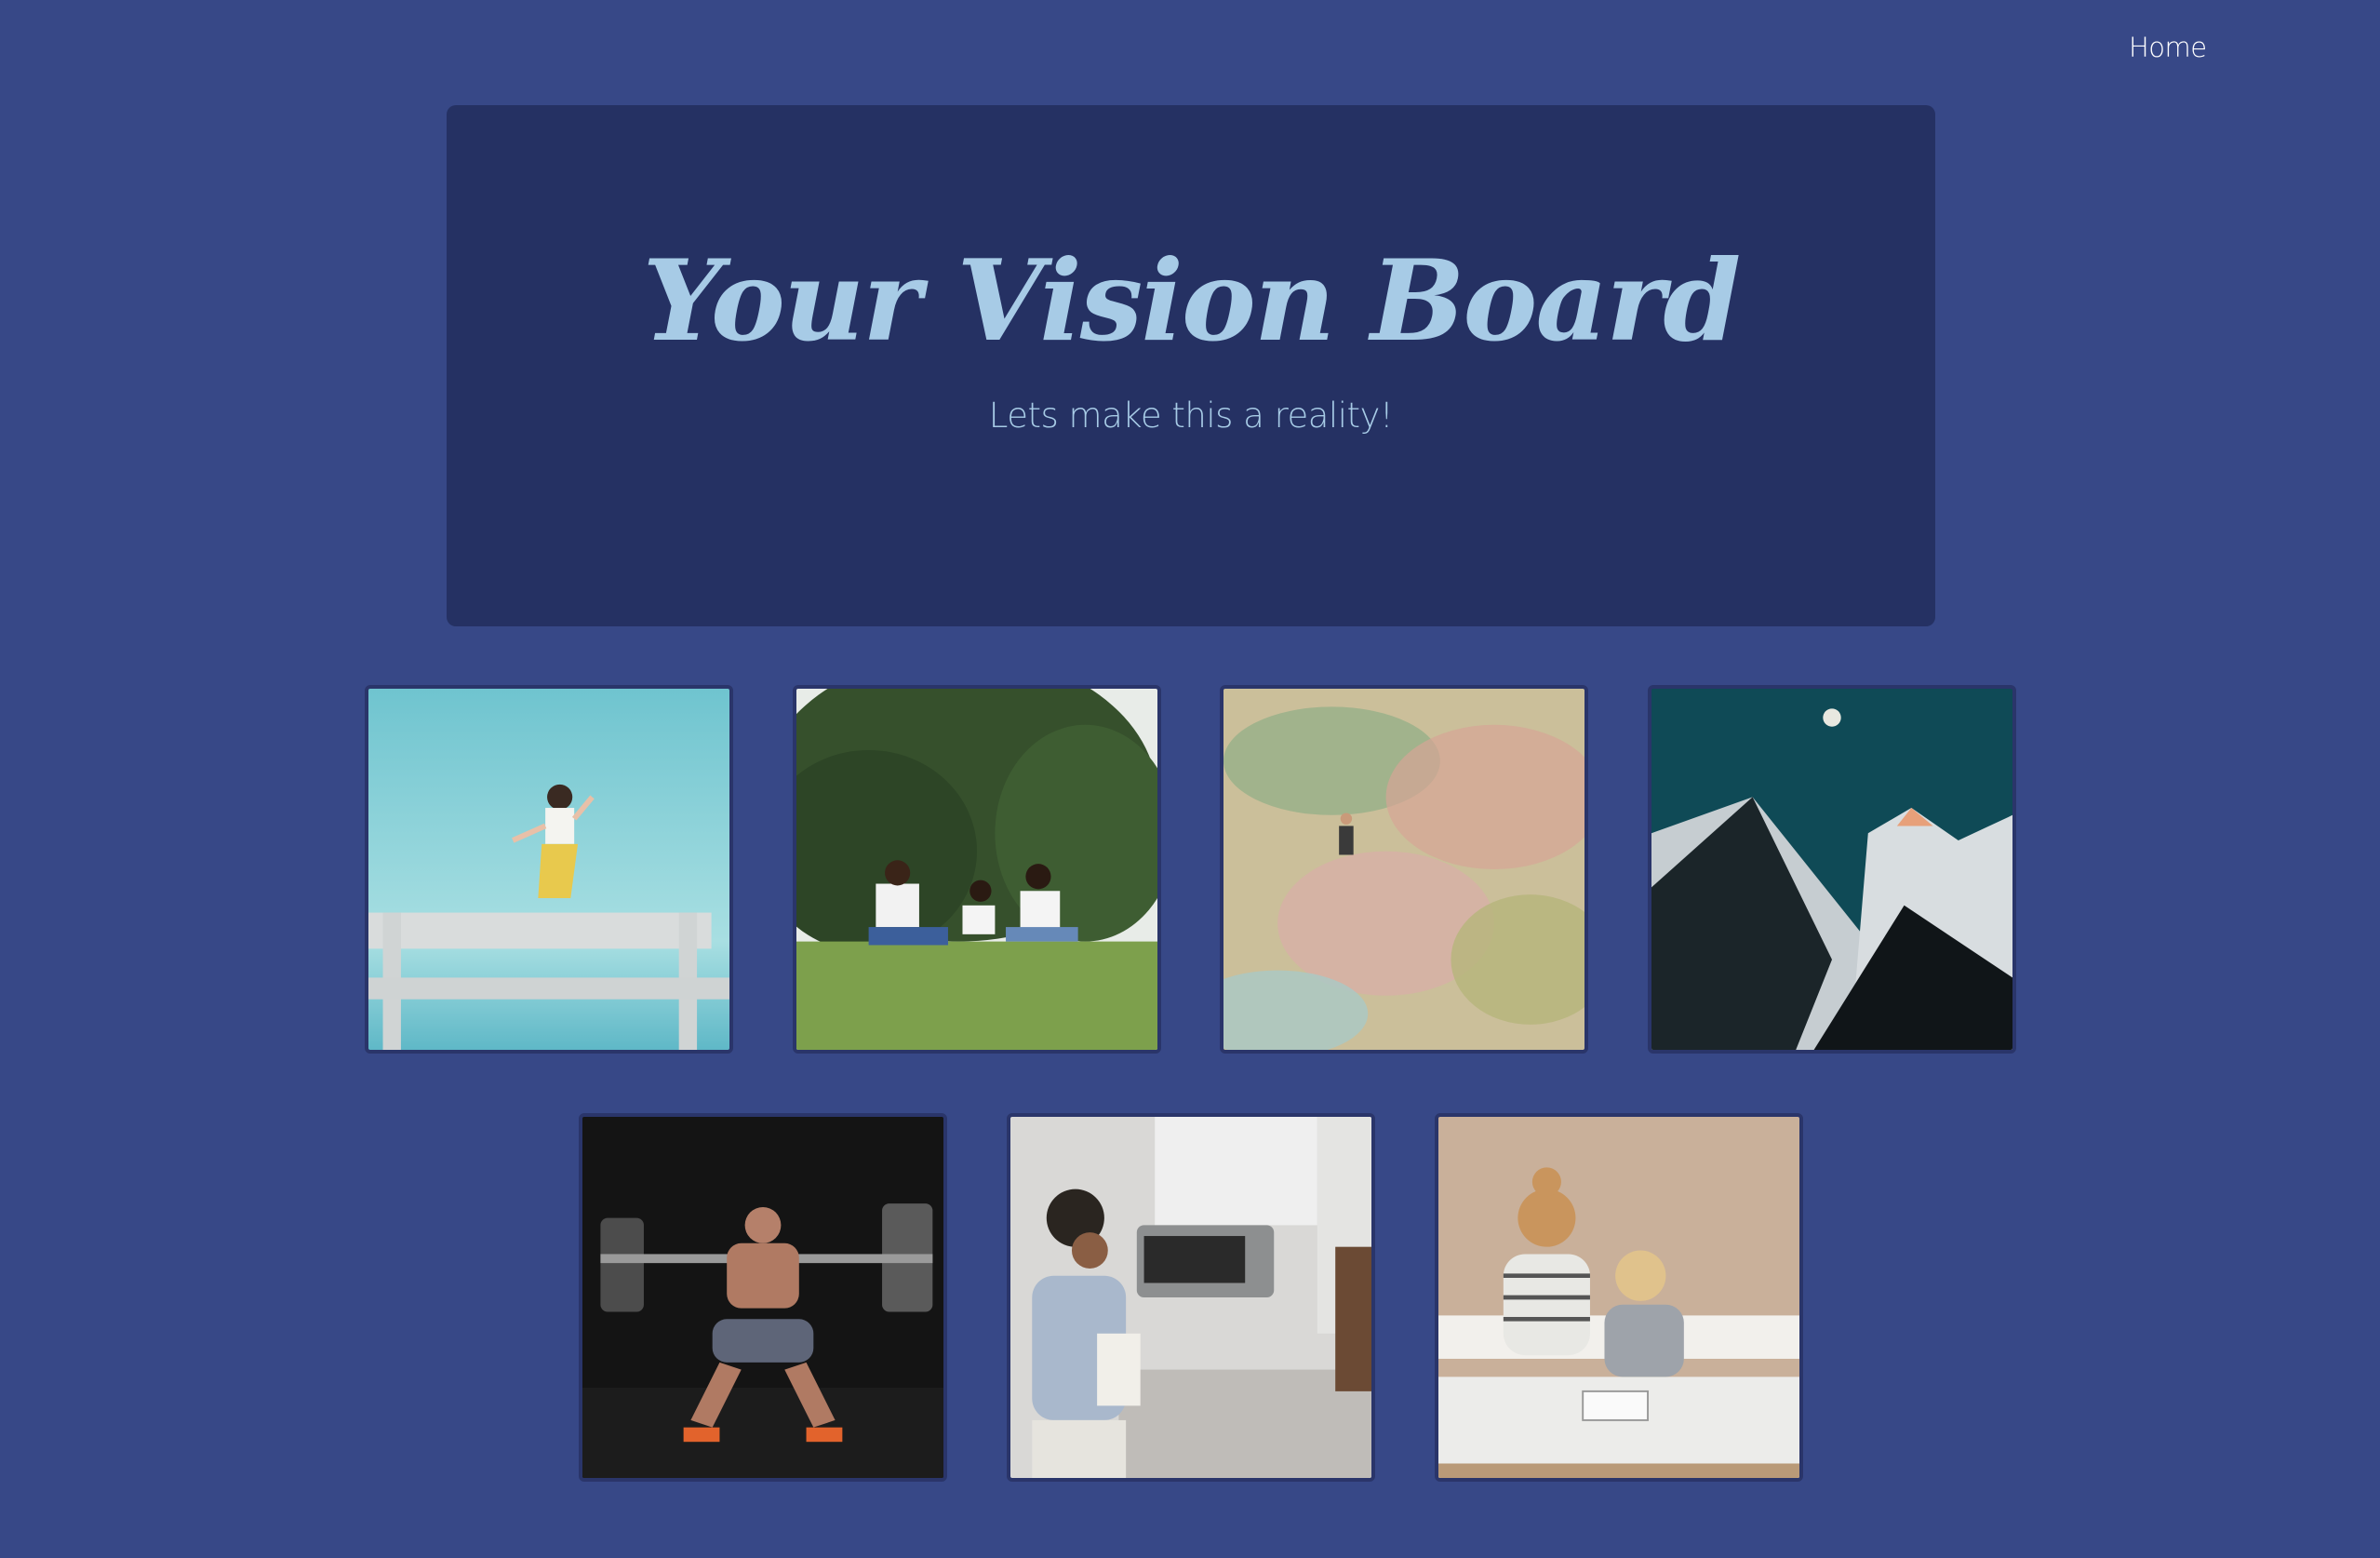 The image size is (2380, 1558). What do you see at coordinates (549, 869) in the screenshot?
I see `photo-girl-jumping` at bounding box center [549, 869].